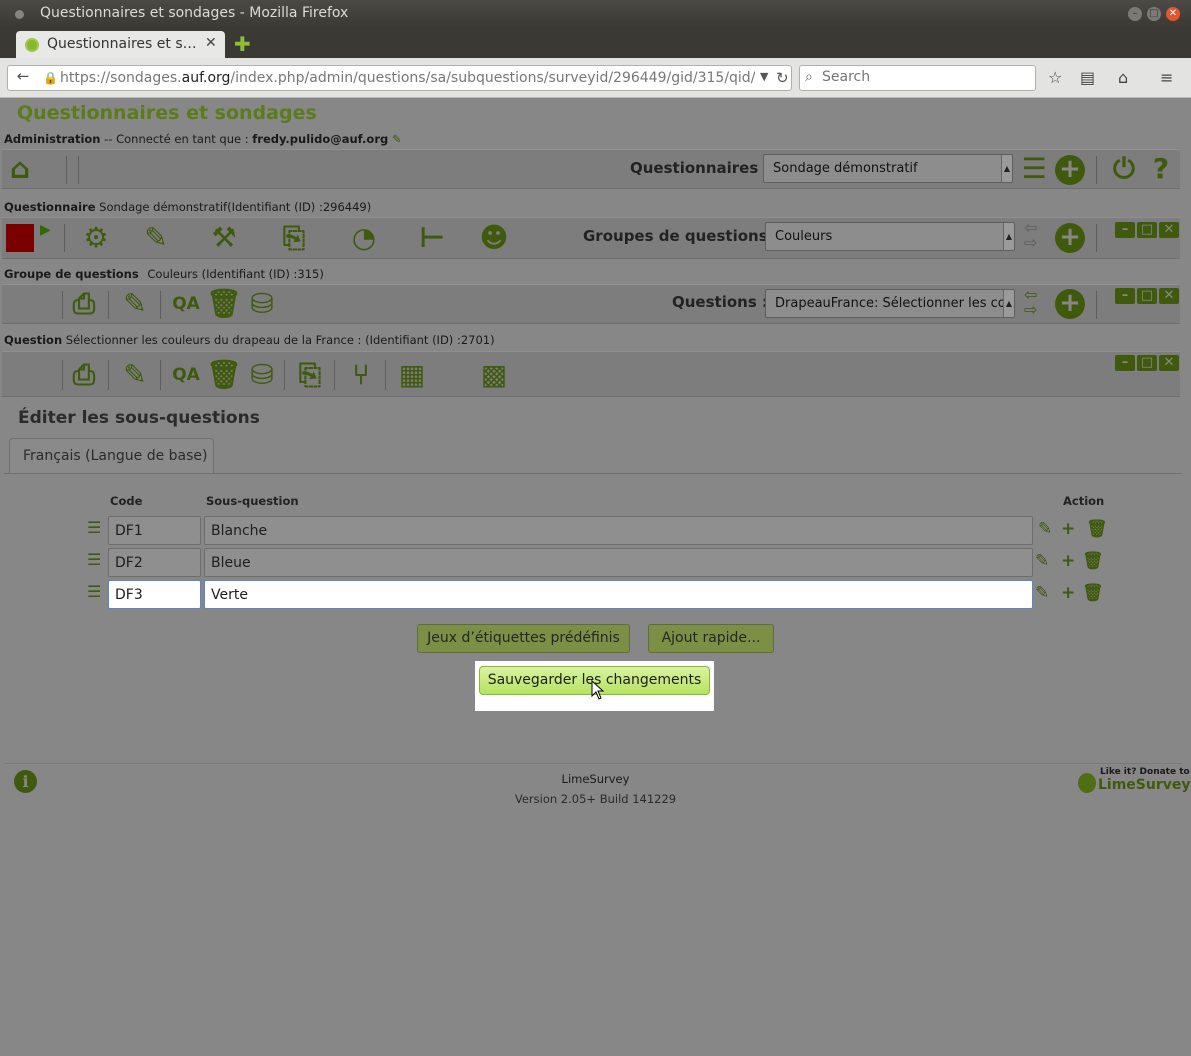 The image size is (1191, 1056). Describe the element at coordinates (809, 77) in the screenshot. I see `search-icon: ⌕` at that location.